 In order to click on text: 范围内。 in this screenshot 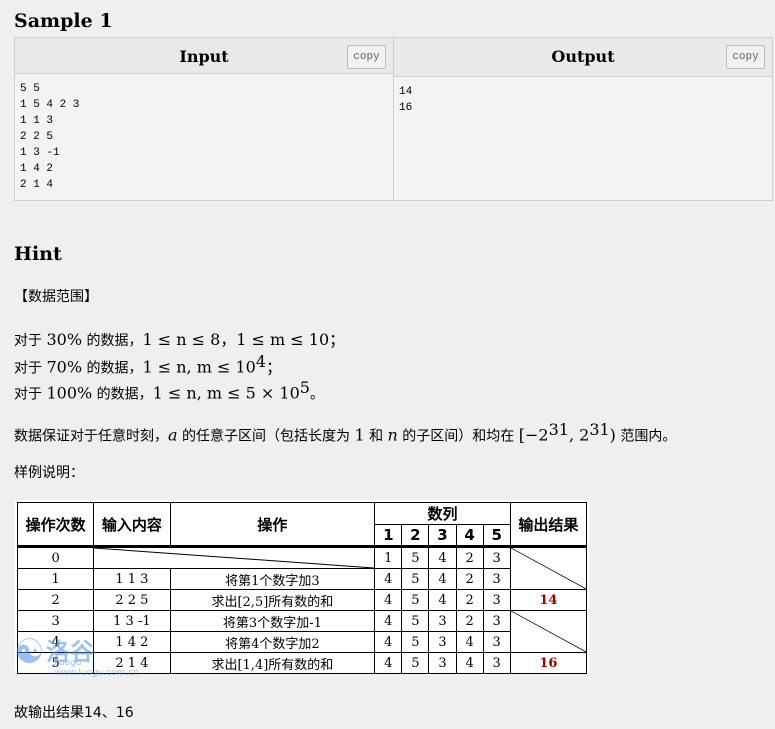, I will do `click(646, 436)`.